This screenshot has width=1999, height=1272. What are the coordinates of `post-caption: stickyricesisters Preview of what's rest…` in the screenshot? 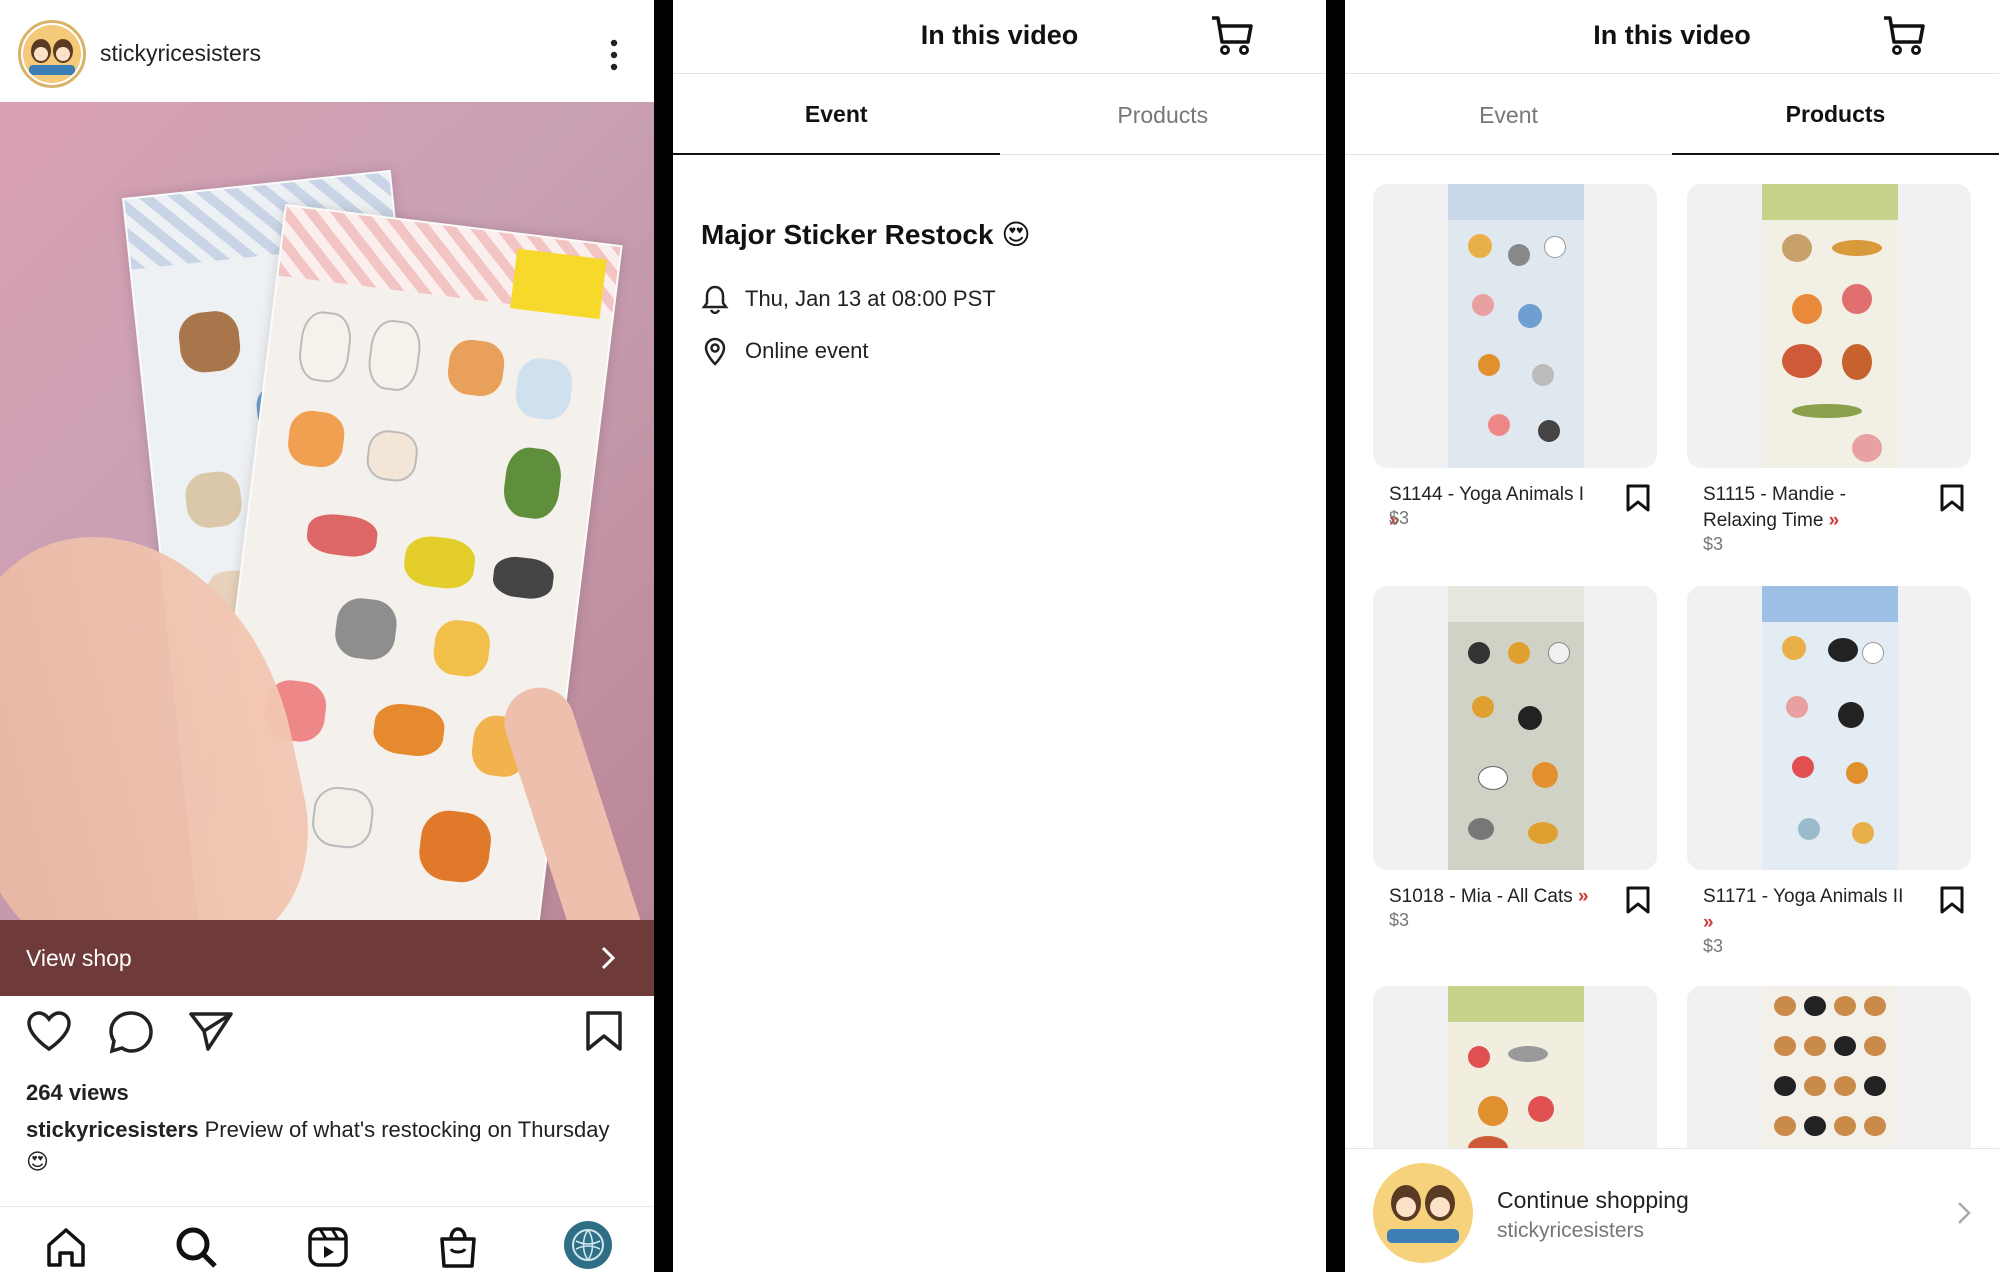 It's located at (326, 1146).